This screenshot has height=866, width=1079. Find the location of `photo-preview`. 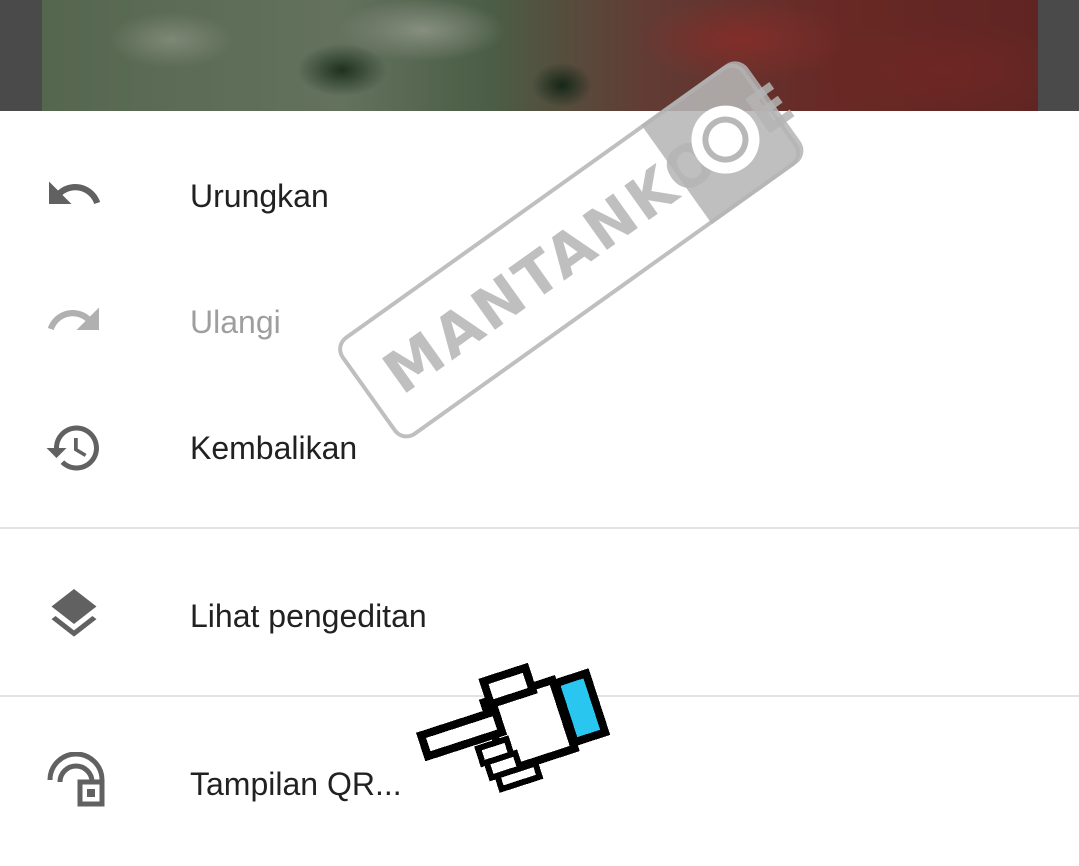

photo-preview is located at coordinates (540, 55).